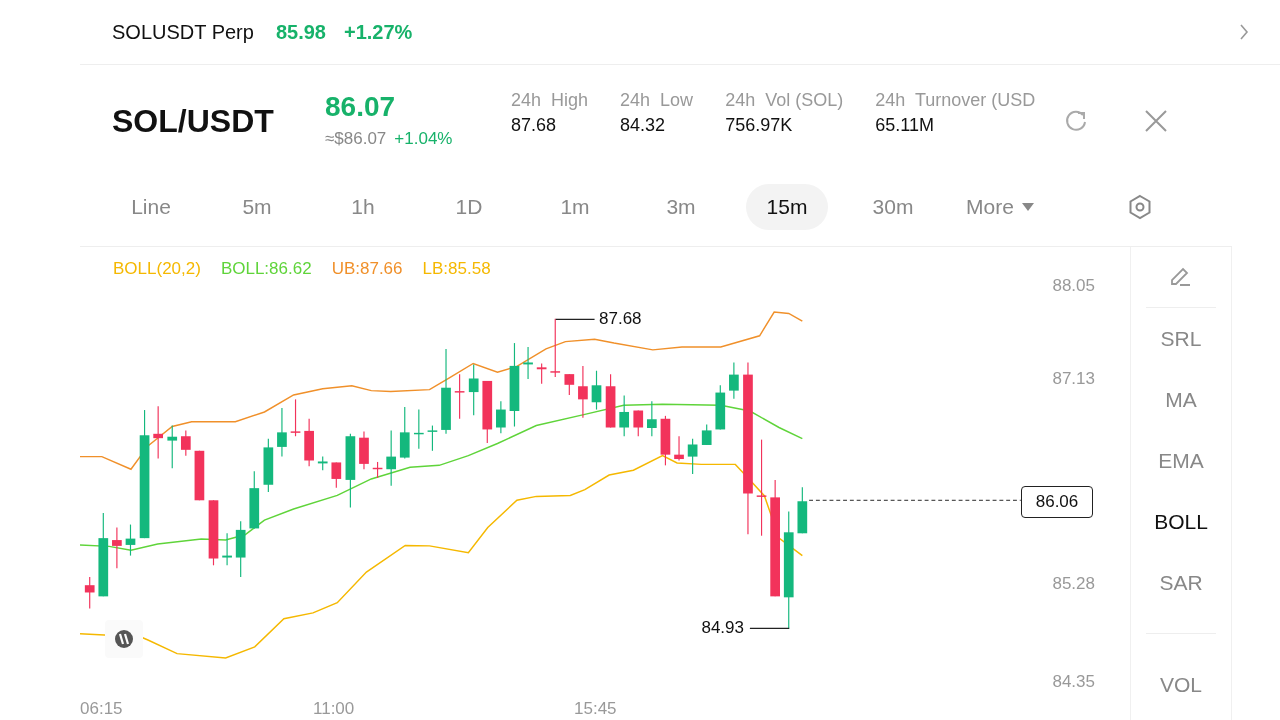 The height and width of the screenshot is (720, 1280). What do you see at coordinates (363, 207) in the screenshot?
I see `interval-tab: 1h` at bounding box center [363, 207].